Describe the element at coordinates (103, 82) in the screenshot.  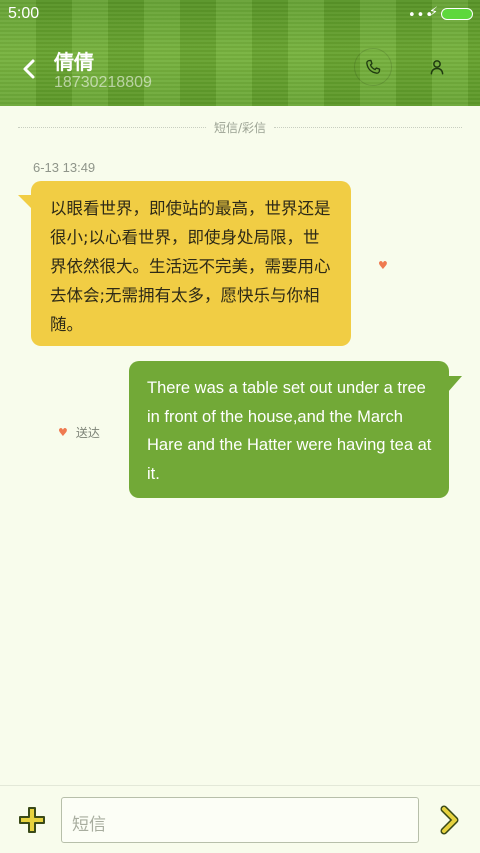
I see `contact-number: 18730218809` at that location.